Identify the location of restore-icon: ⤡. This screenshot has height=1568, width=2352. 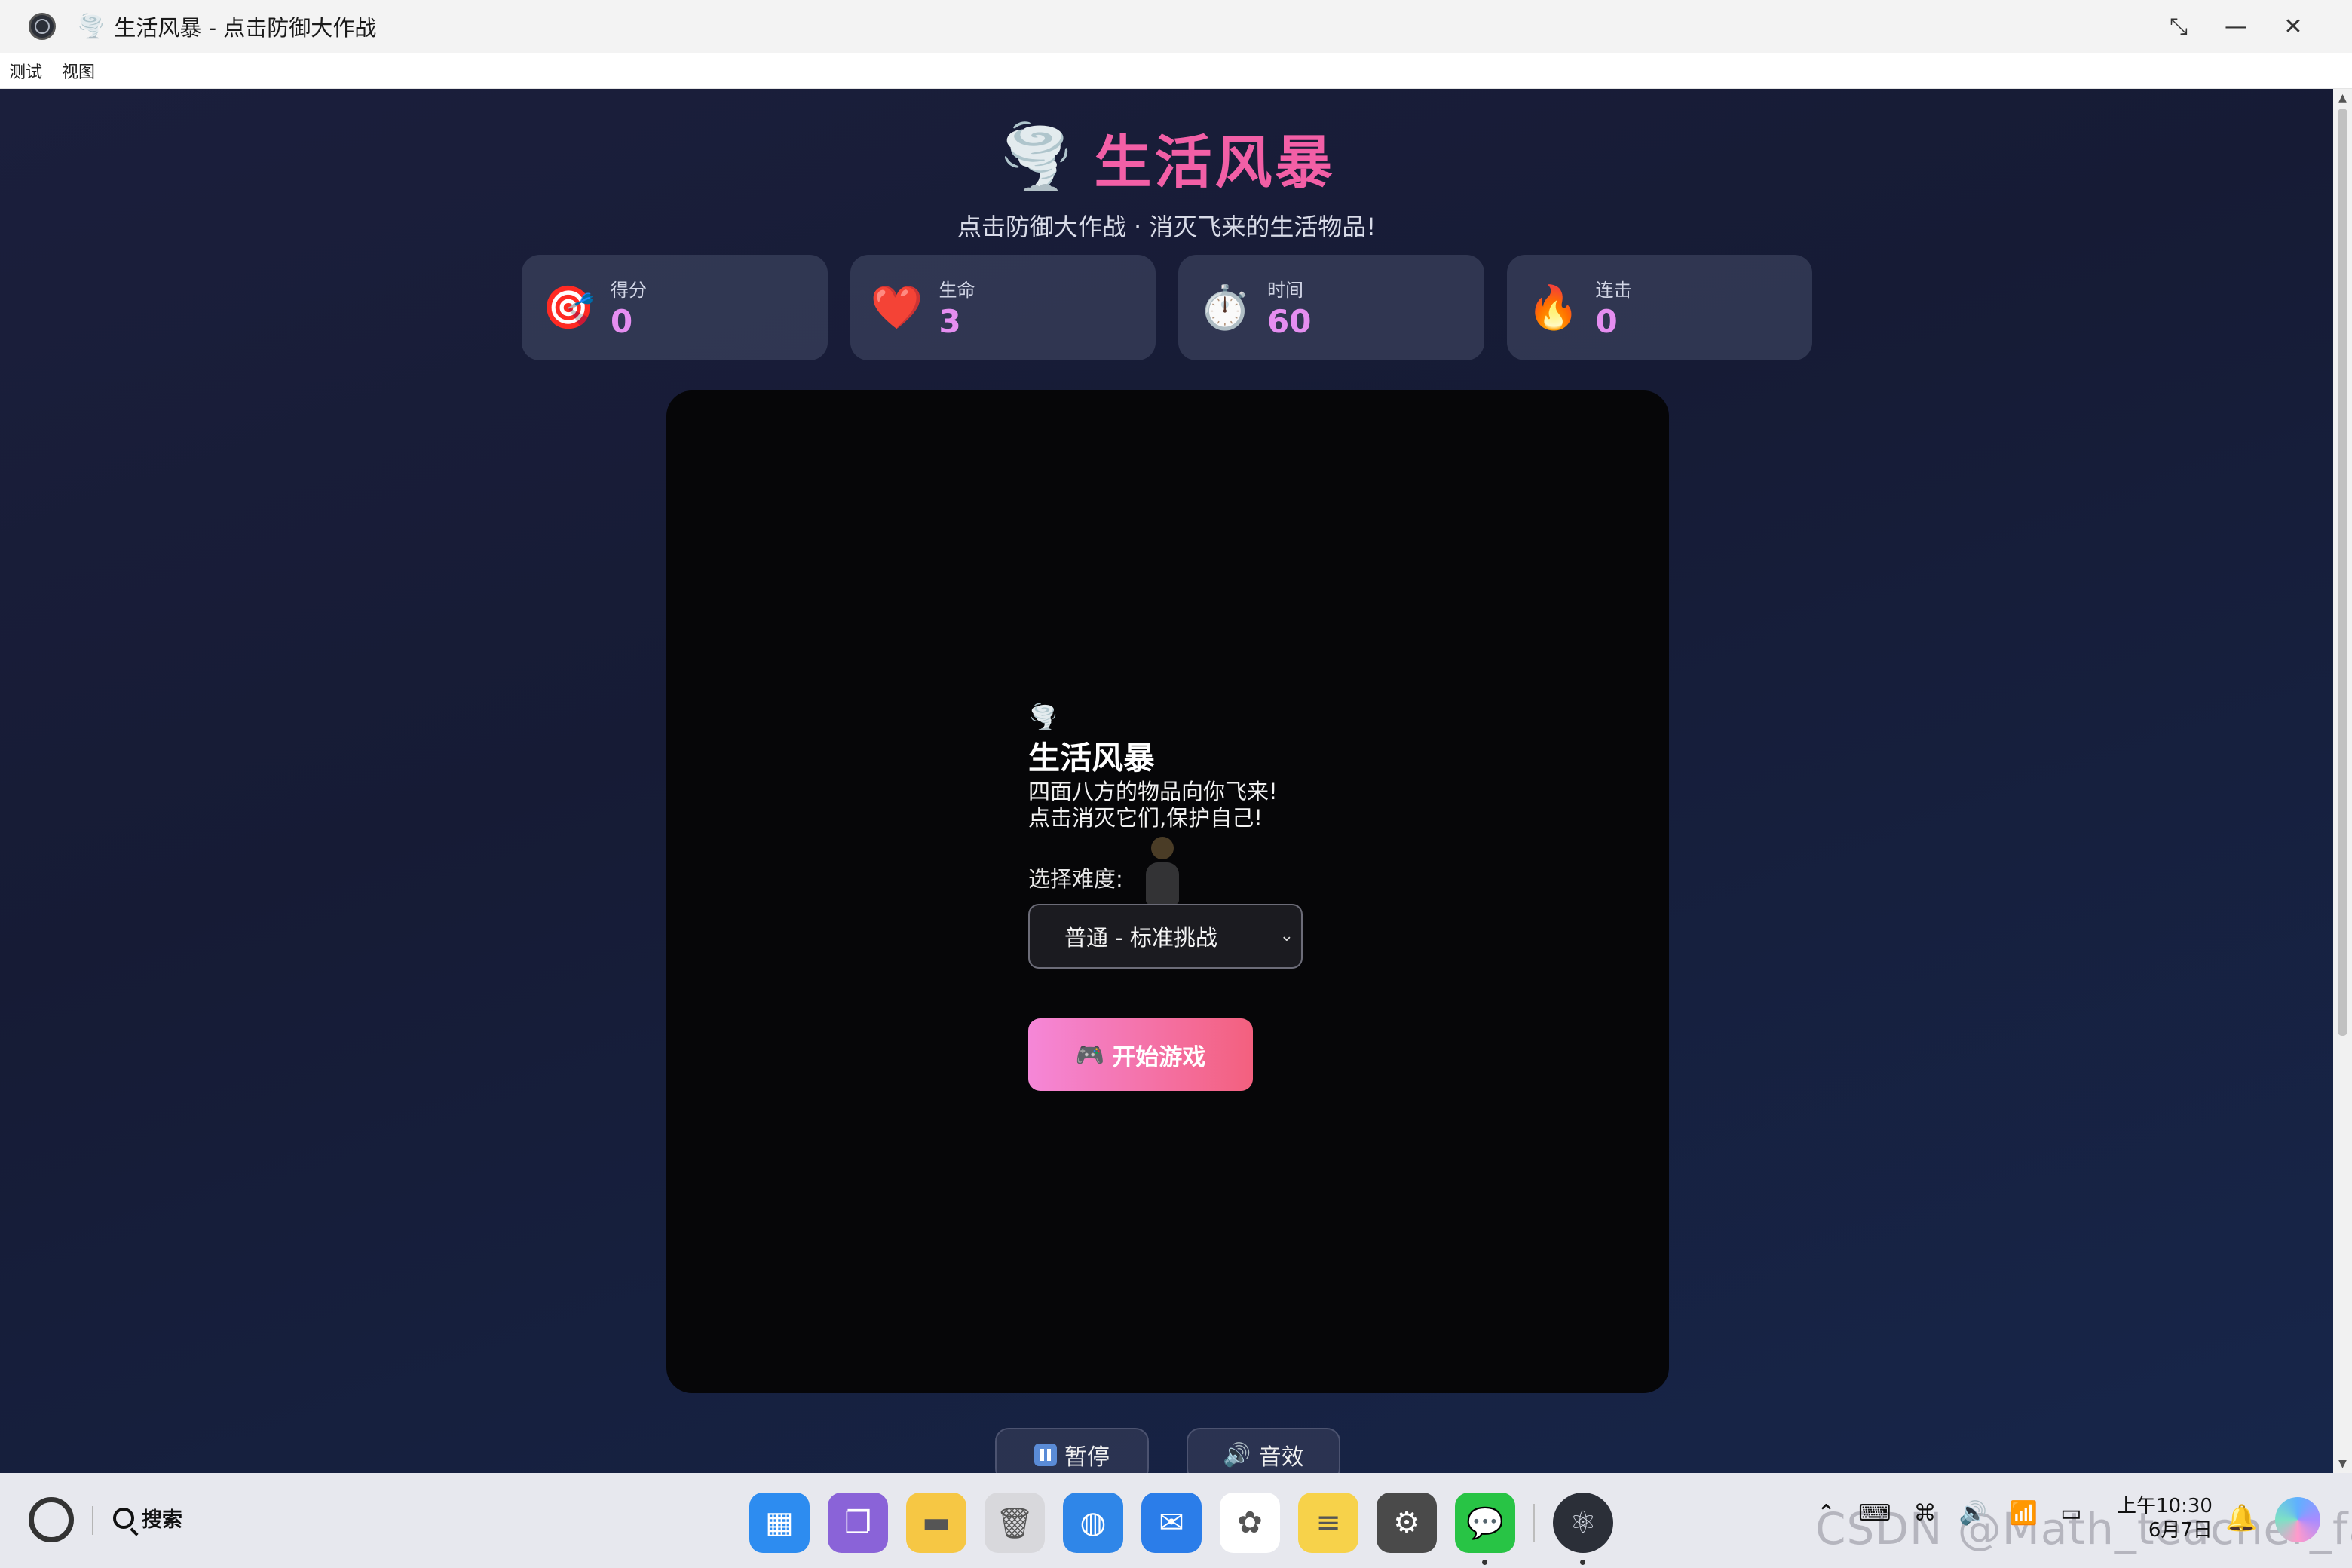
(2178, 26).